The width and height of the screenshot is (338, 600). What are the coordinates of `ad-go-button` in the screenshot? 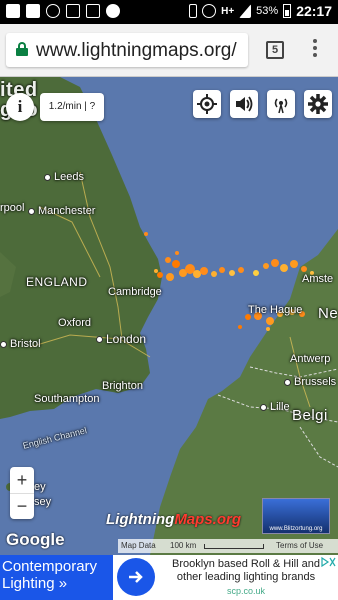 It's located at (136, 577).